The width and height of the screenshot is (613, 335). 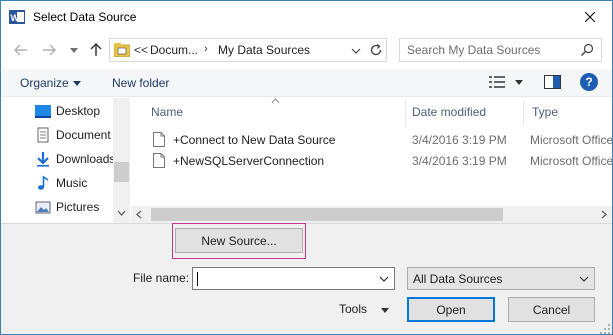 What do you see at coordinates (451, 309) in the screenshot?
I see `open-button: Open` at bounding box center [451, 309].